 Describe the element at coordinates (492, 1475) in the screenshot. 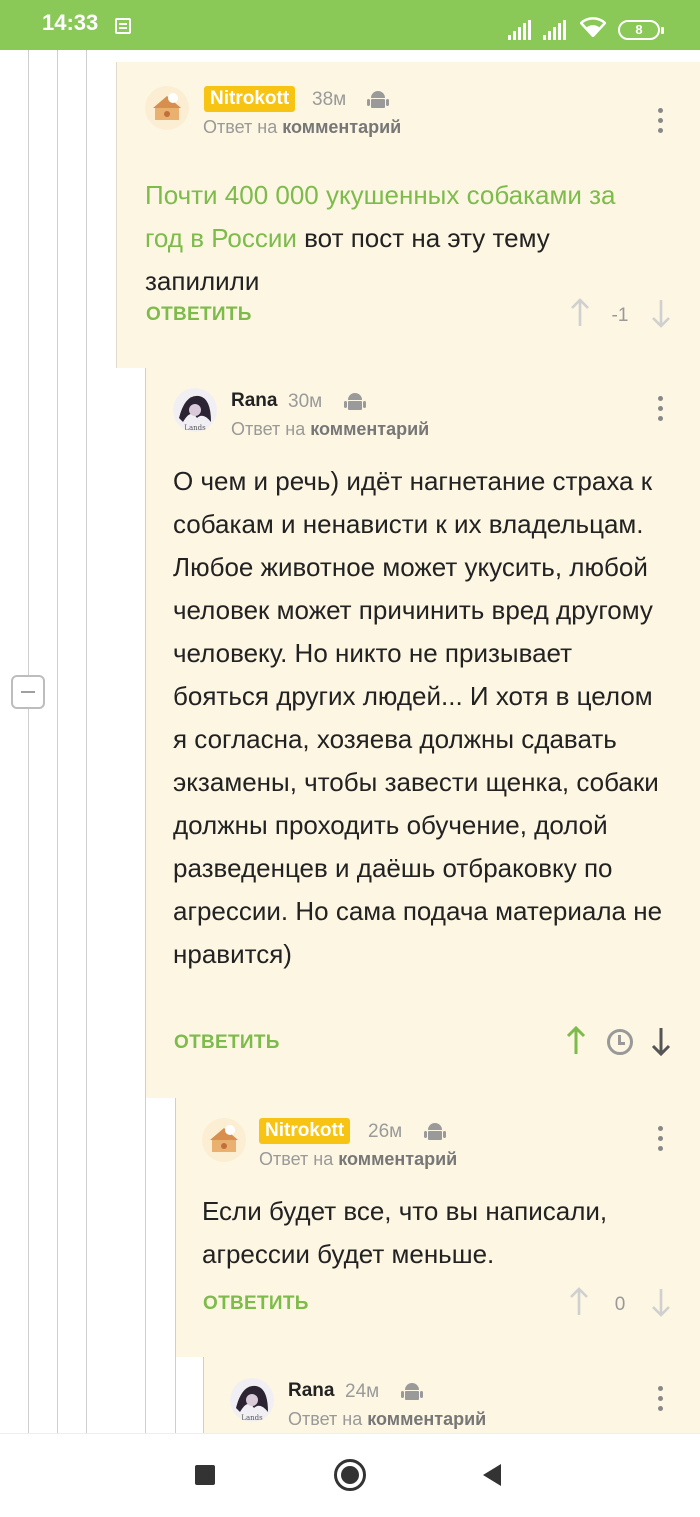

I see `back-icon` at that location.